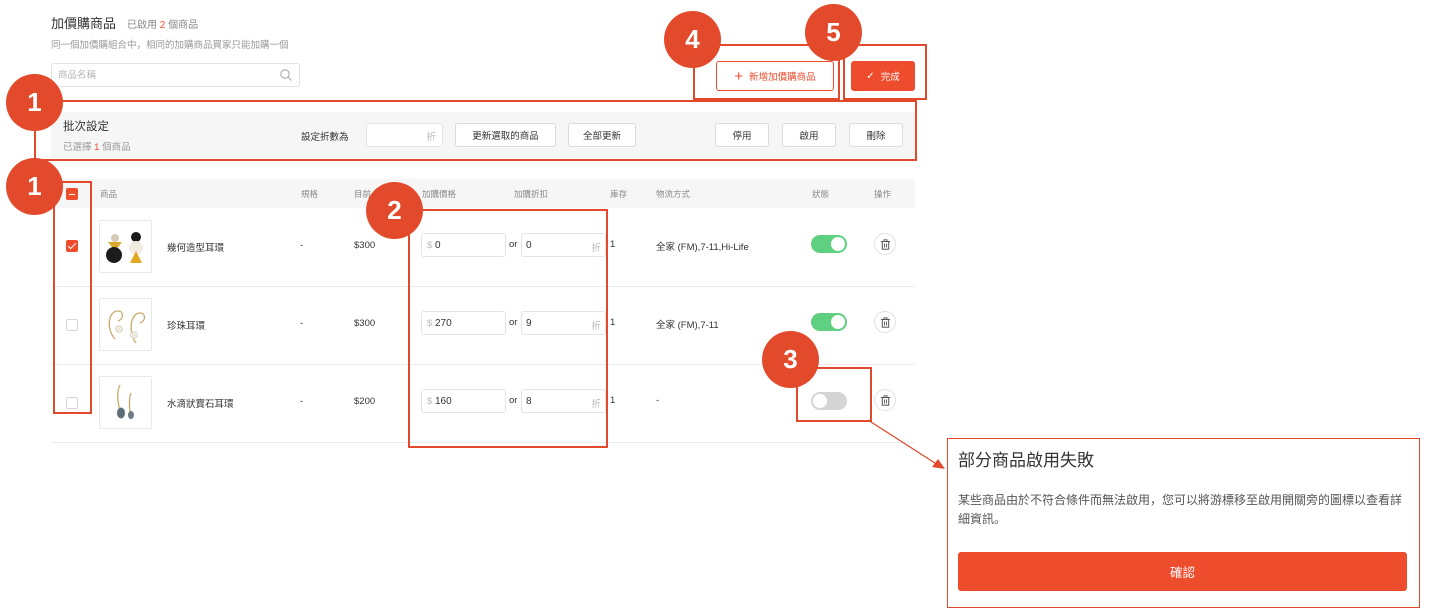  I want to click on search-icon, so click(286, 75).